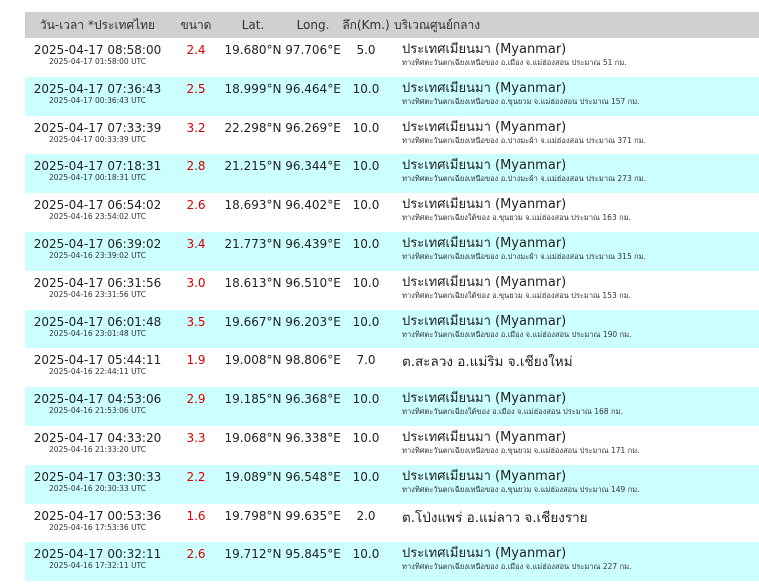  What do you see at coordinates (366, 25) in the screenshot?
I see `header-depth: ลึก(Km.)` at bounding box center [366, 25].